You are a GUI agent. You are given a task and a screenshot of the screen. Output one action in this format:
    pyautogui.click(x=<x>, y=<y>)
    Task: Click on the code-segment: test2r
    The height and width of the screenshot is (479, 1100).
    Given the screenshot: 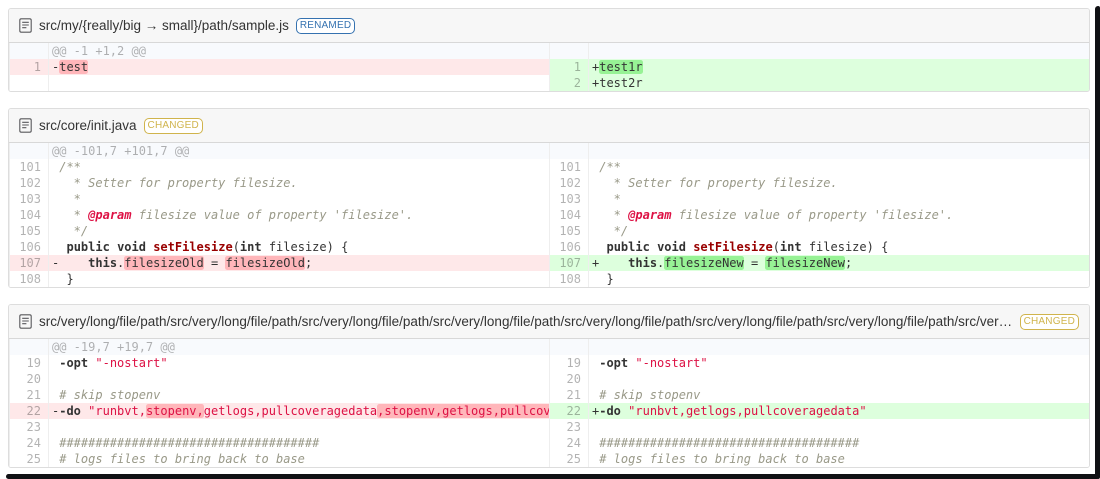 What is the action you would take?
    pyautogui.click(x=621, y=83)
    